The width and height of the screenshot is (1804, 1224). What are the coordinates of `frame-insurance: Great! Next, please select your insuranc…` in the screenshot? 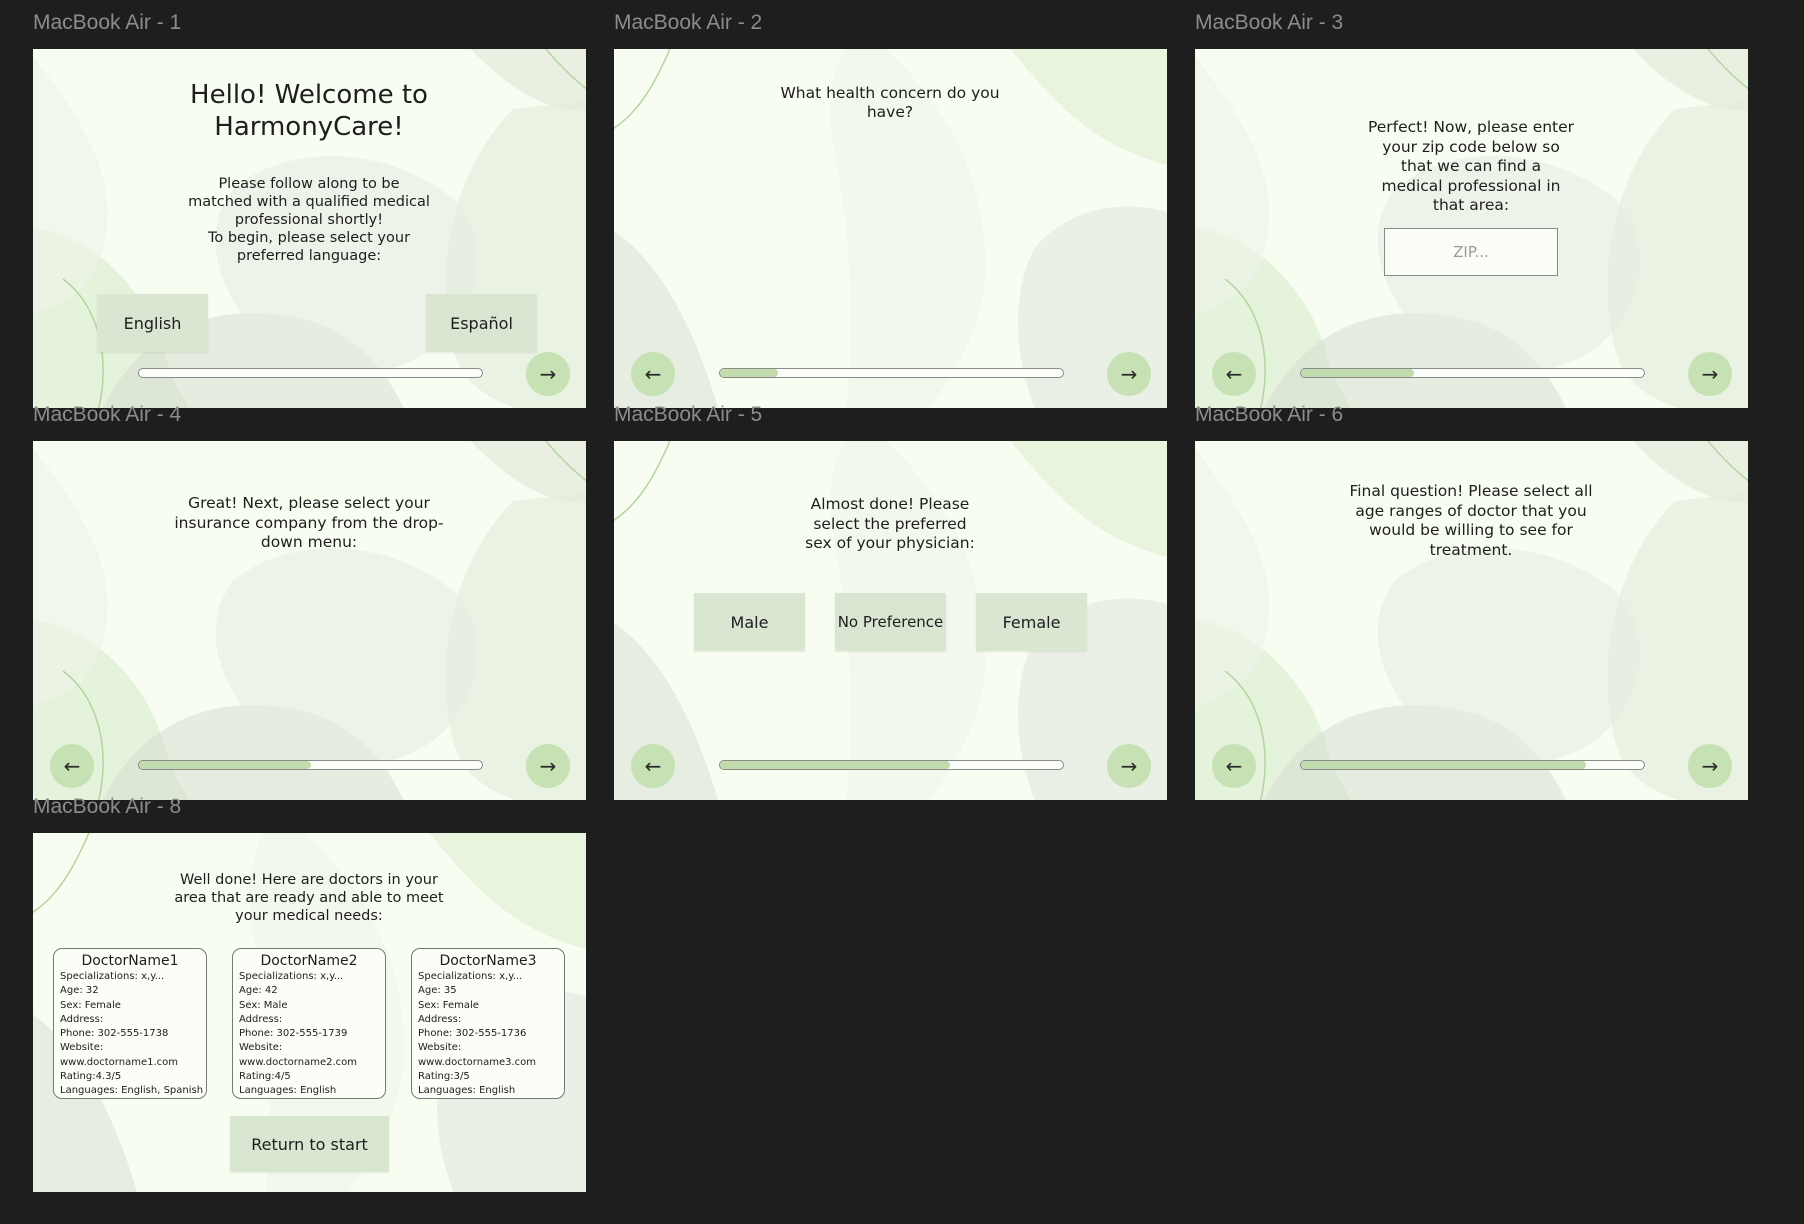 It's located at (309, 620).